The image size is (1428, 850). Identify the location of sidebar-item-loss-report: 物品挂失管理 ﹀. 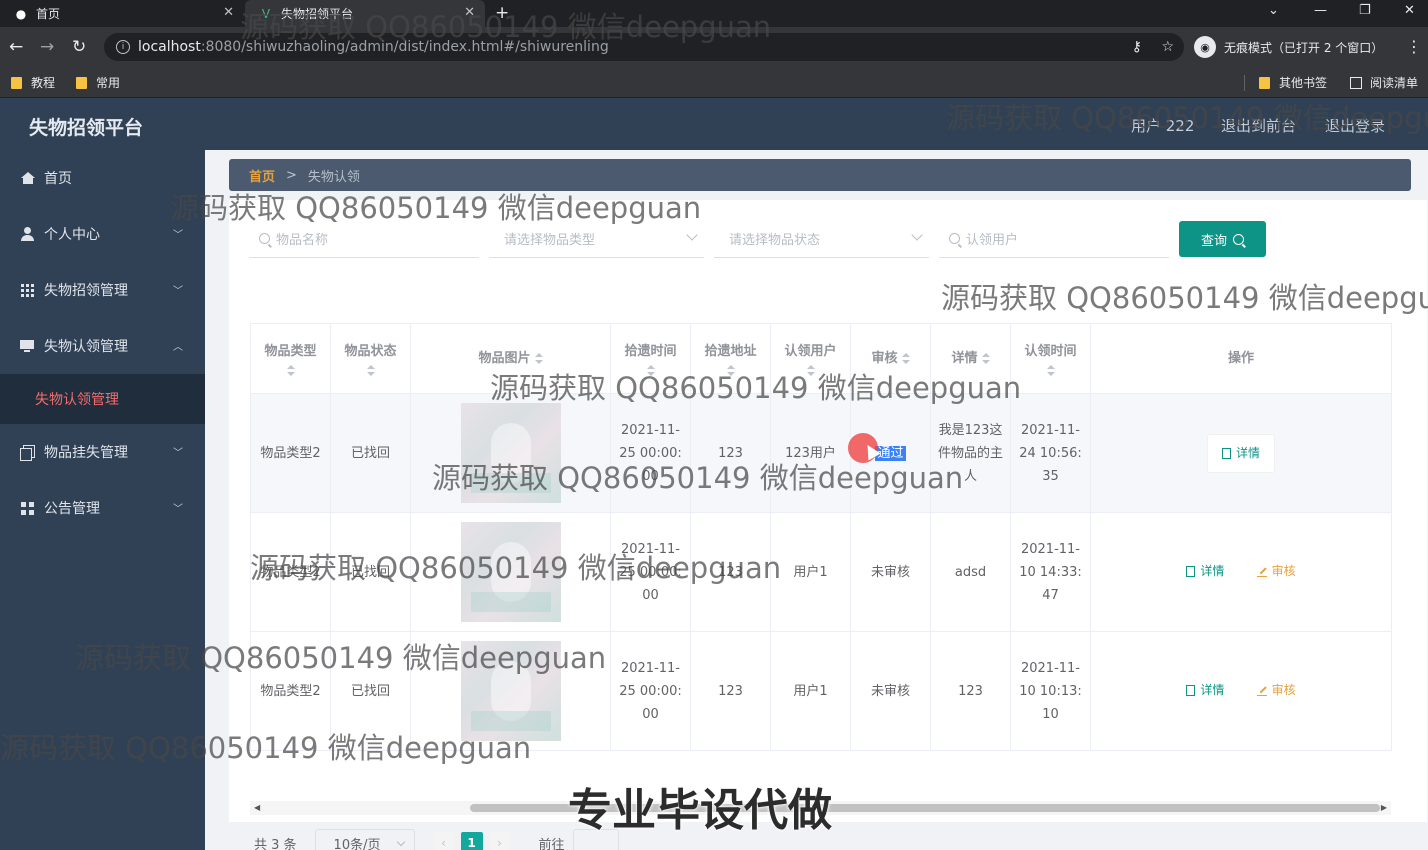
(102, 452).